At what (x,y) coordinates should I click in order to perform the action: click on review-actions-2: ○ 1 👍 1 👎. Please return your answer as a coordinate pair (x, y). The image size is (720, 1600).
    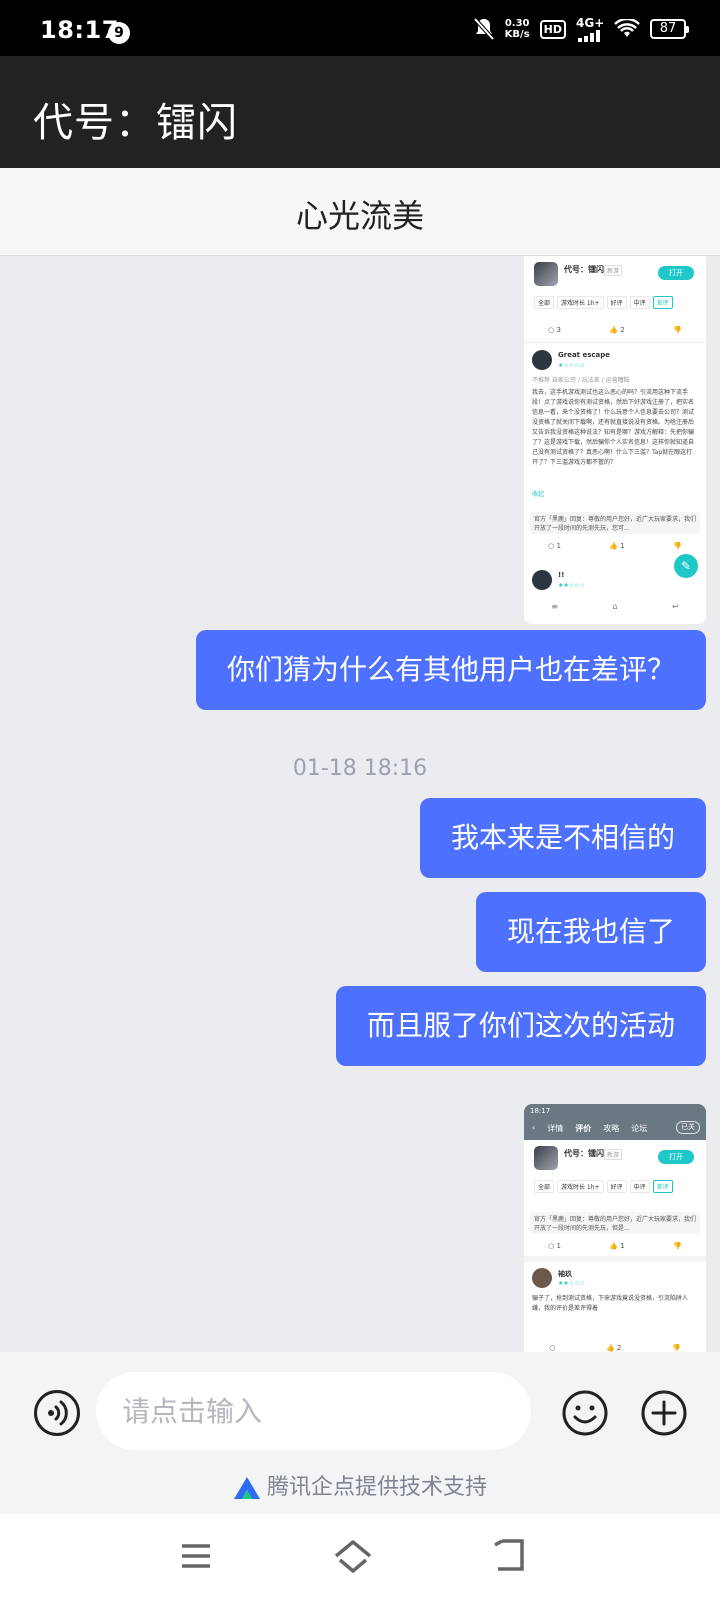
    Looking at the image, I should click on (615, 546).